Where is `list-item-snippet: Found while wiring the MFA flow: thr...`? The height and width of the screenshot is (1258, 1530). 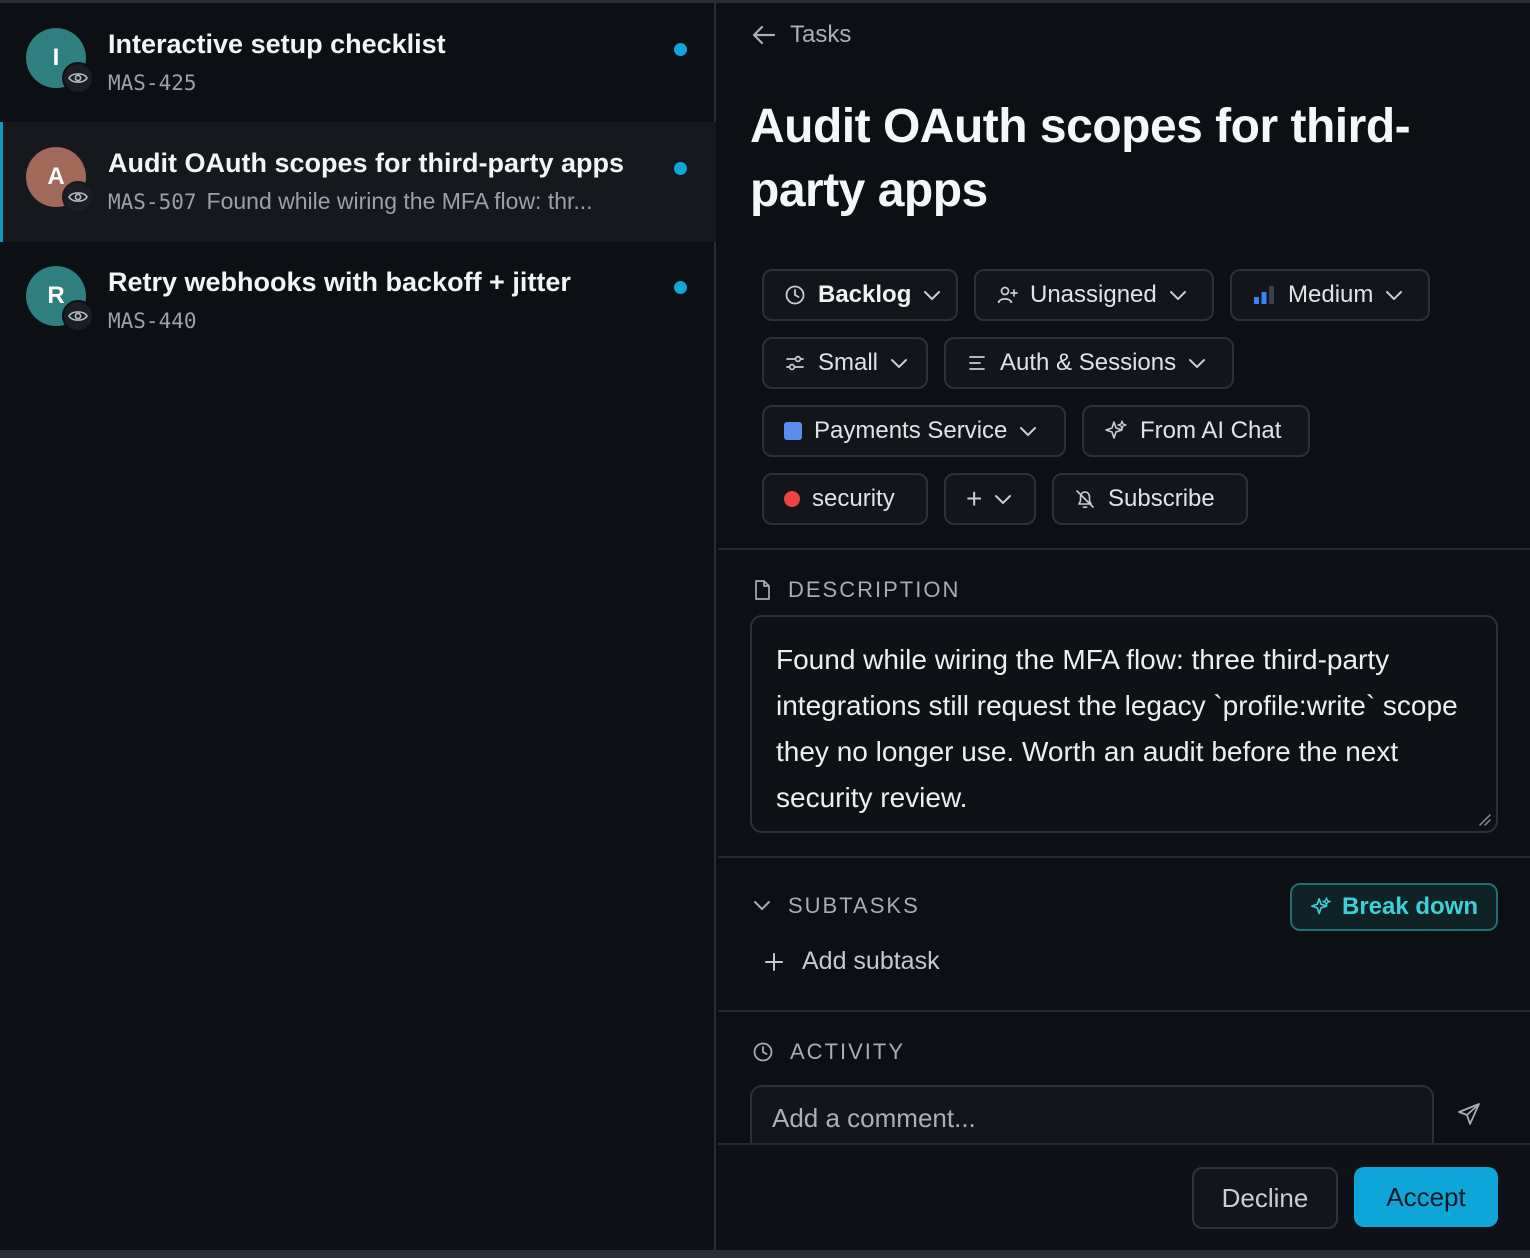 list-item-snippet: Found while wiring the MFA flow: thr... is located at coordinates (399, 201).